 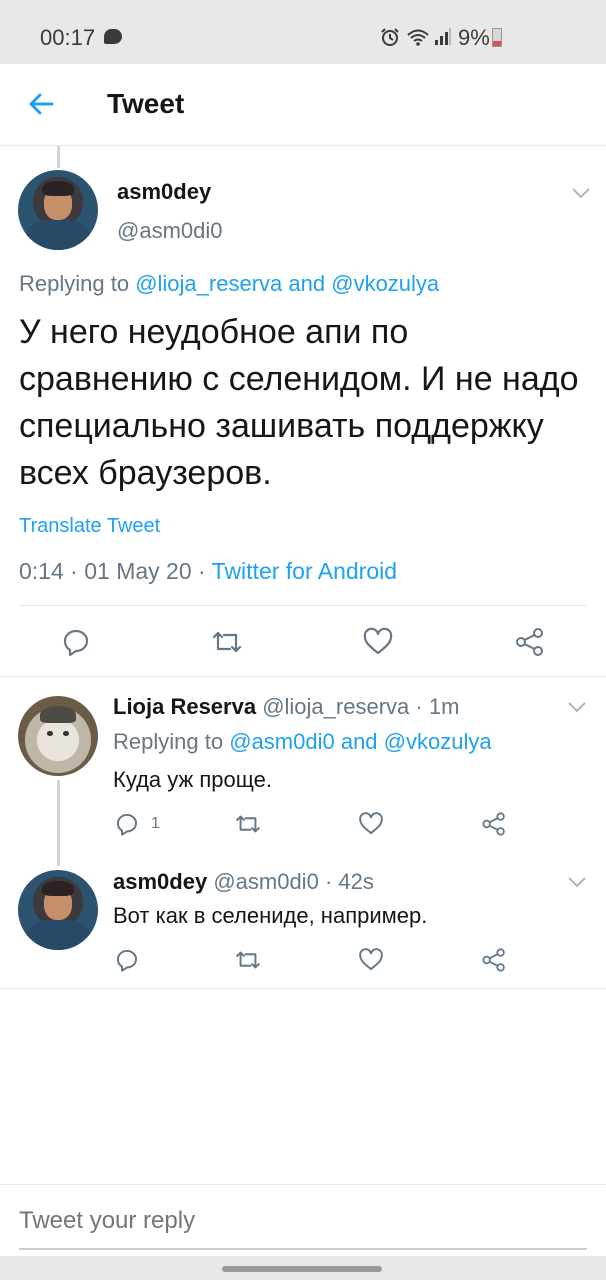 I want to click on tweet-time: 1m, so click(x=444, y=706).